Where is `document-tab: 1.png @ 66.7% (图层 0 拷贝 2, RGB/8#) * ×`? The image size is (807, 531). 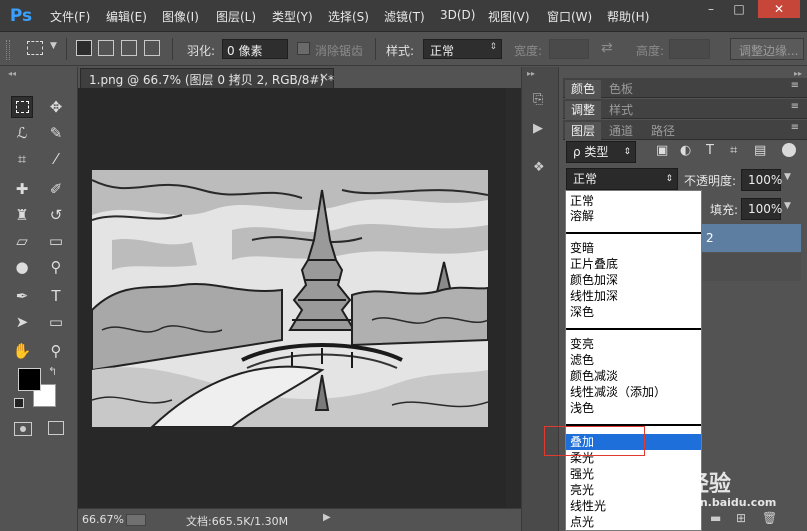
document-tab: 1.png @ 66.7% (图层 0 拷贝 2, RGB/8#) * × is located at coordinates (207, 78).